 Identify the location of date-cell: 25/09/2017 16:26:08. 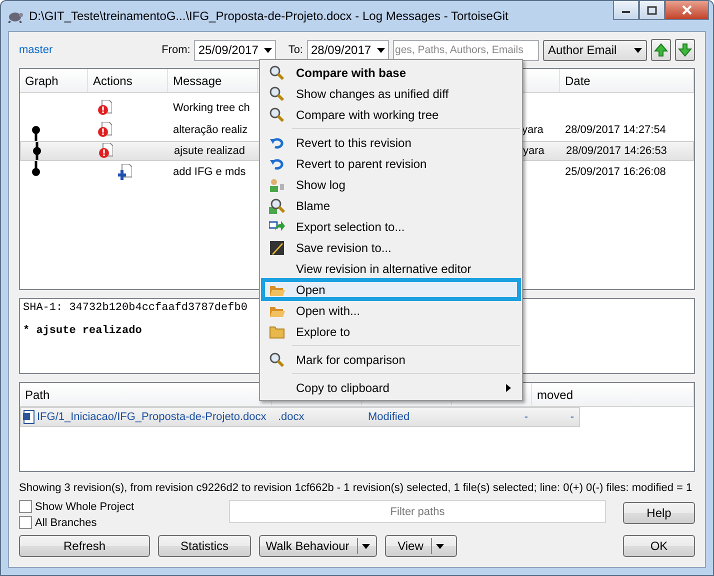
(615, 172).